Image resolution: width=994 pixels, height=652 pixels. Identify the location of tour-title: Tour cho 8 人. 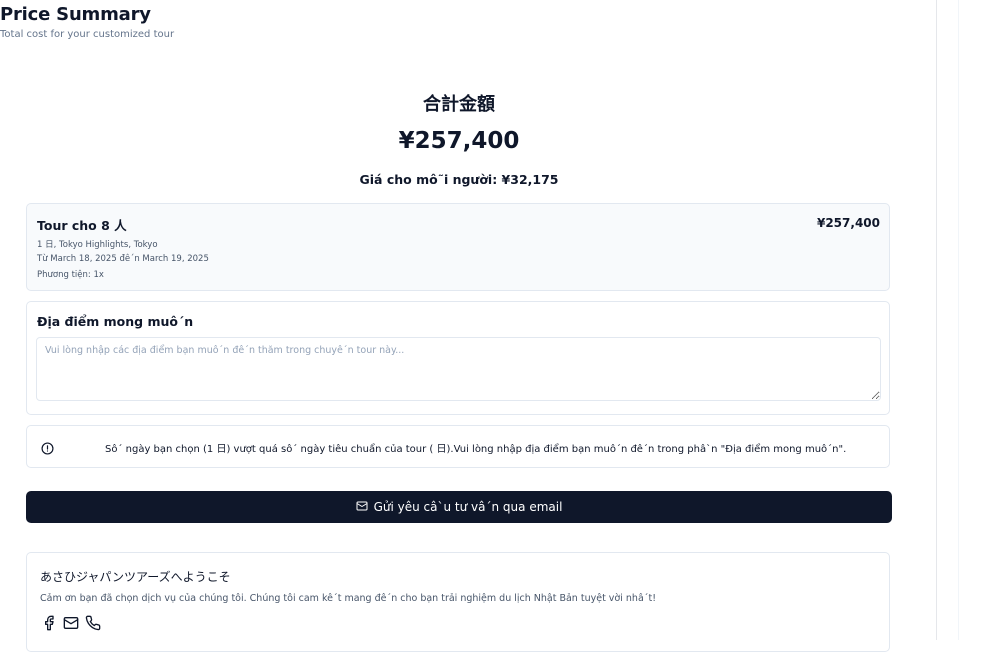
(82, 225).